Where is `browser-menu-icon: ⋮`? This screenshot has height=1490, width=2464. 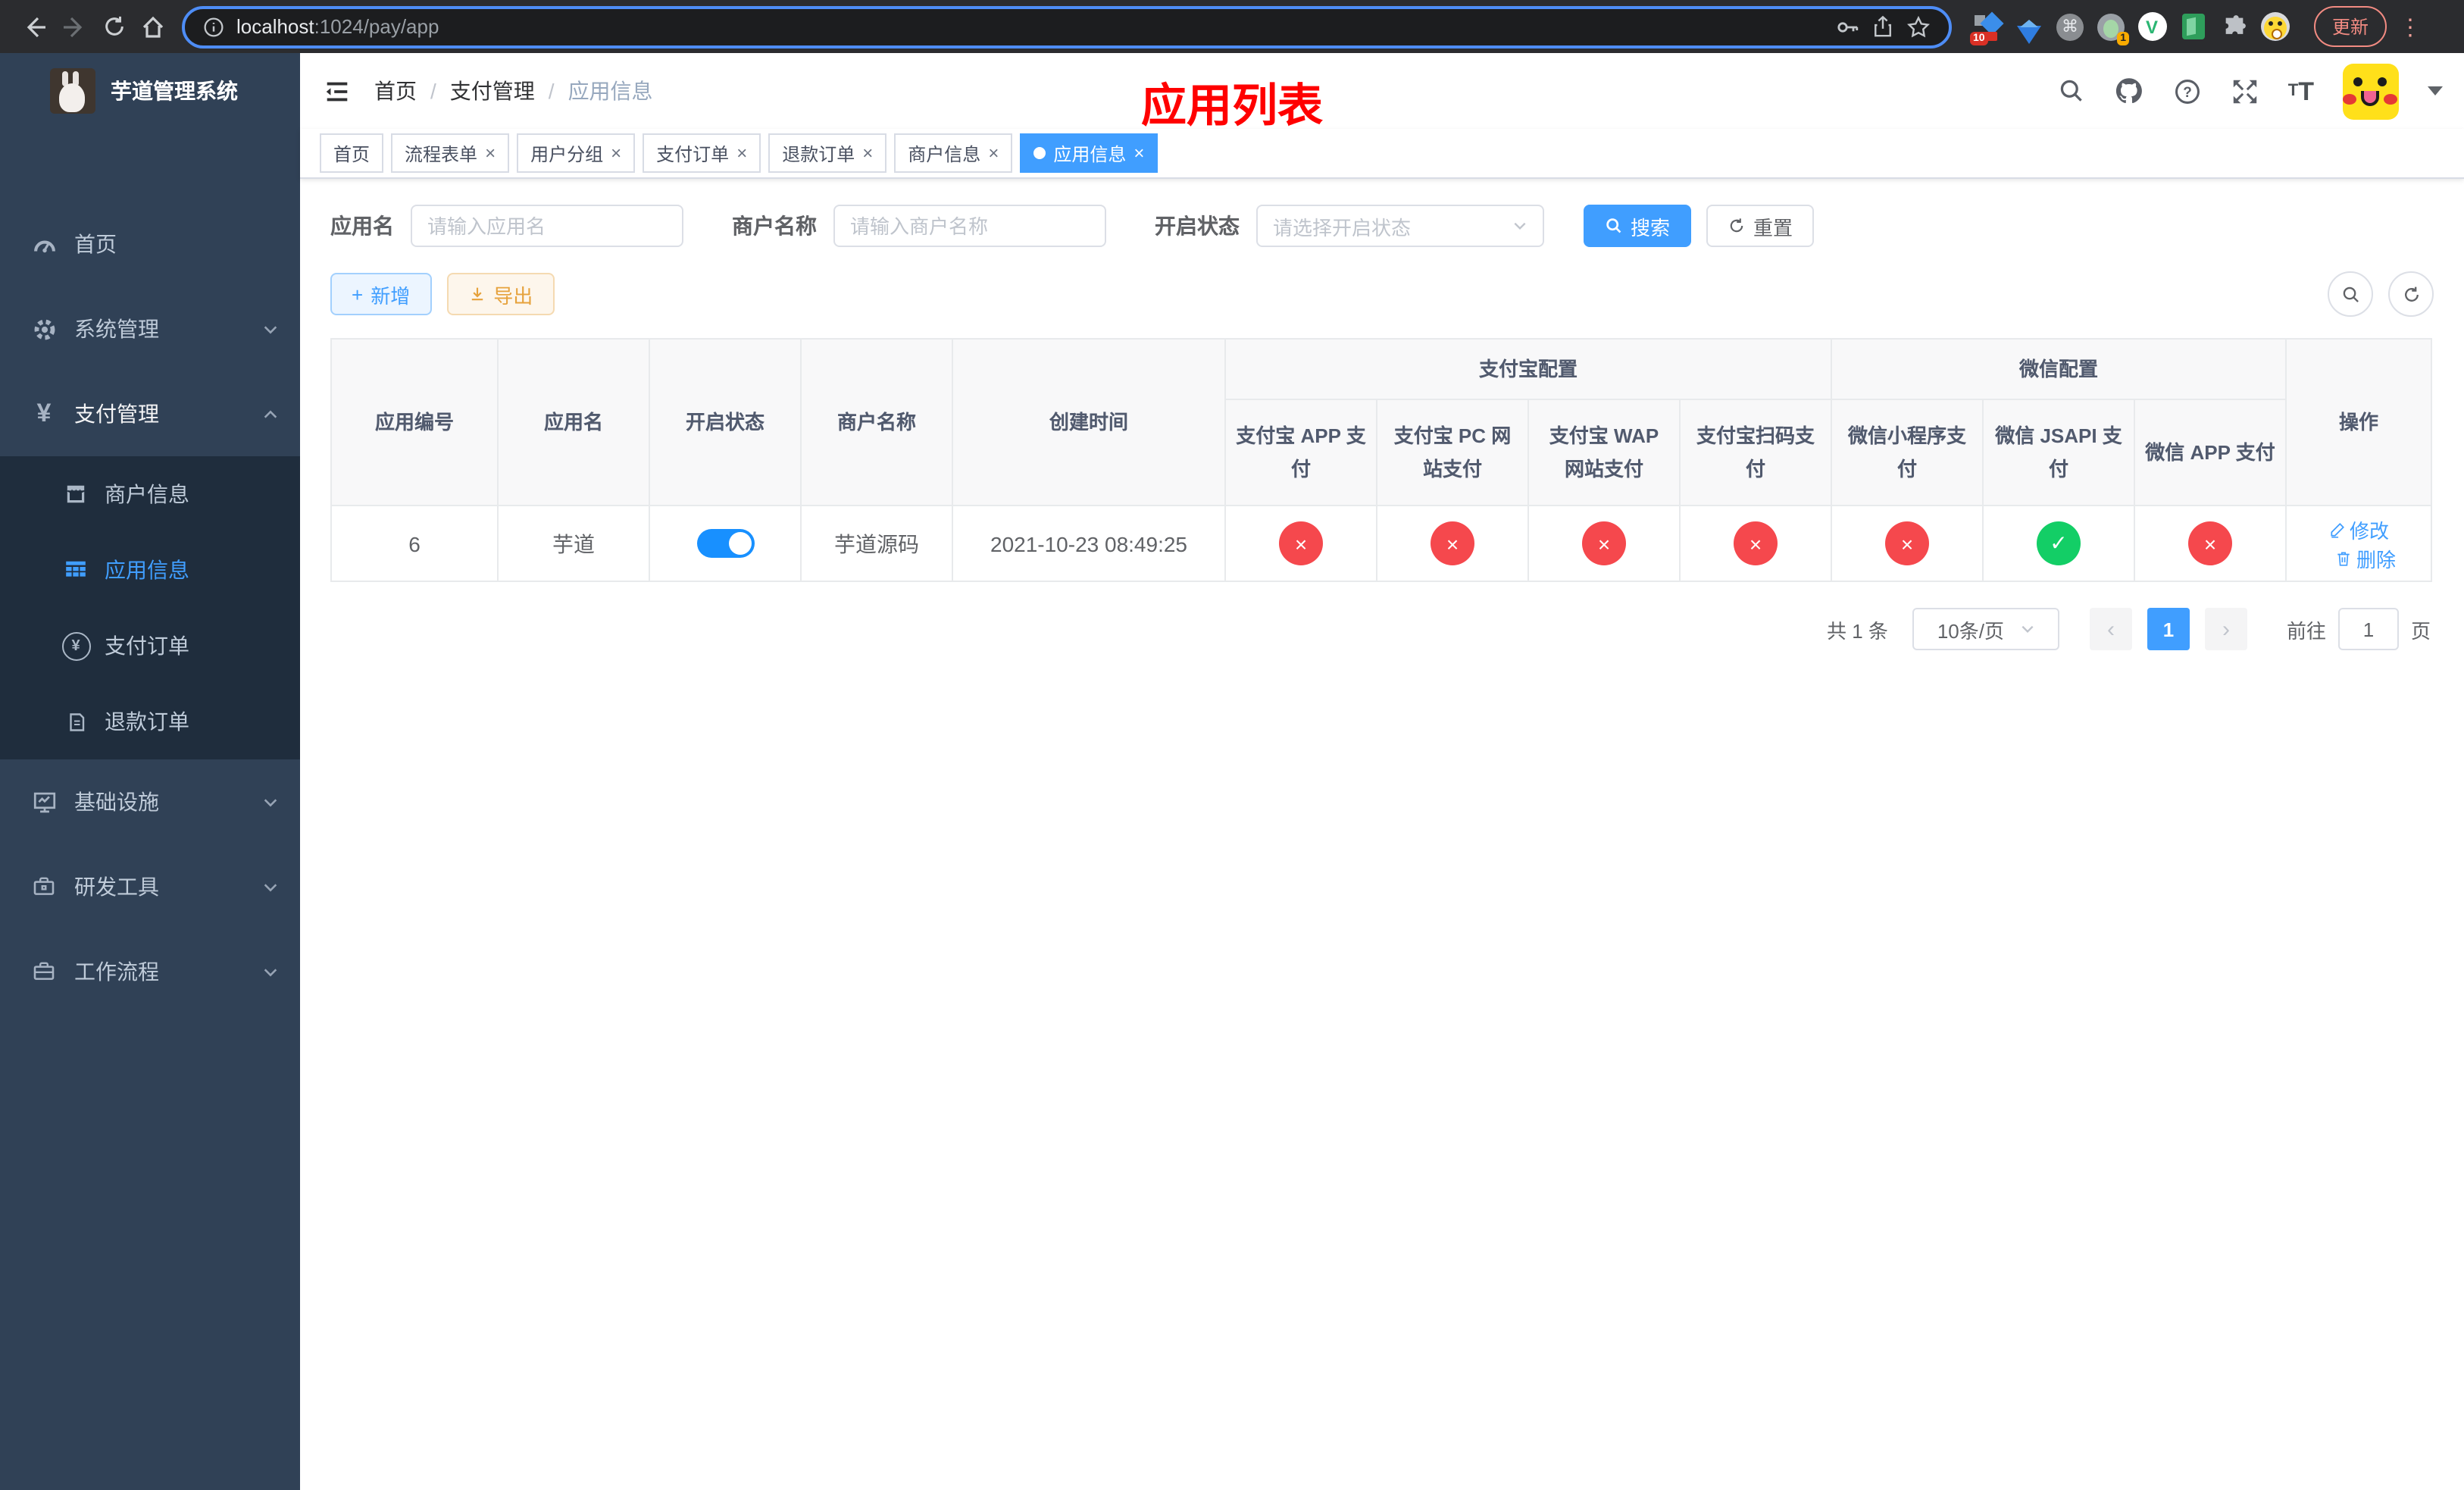 browser-menu-icon: ⋮ is located at coordinates (2410, 27).